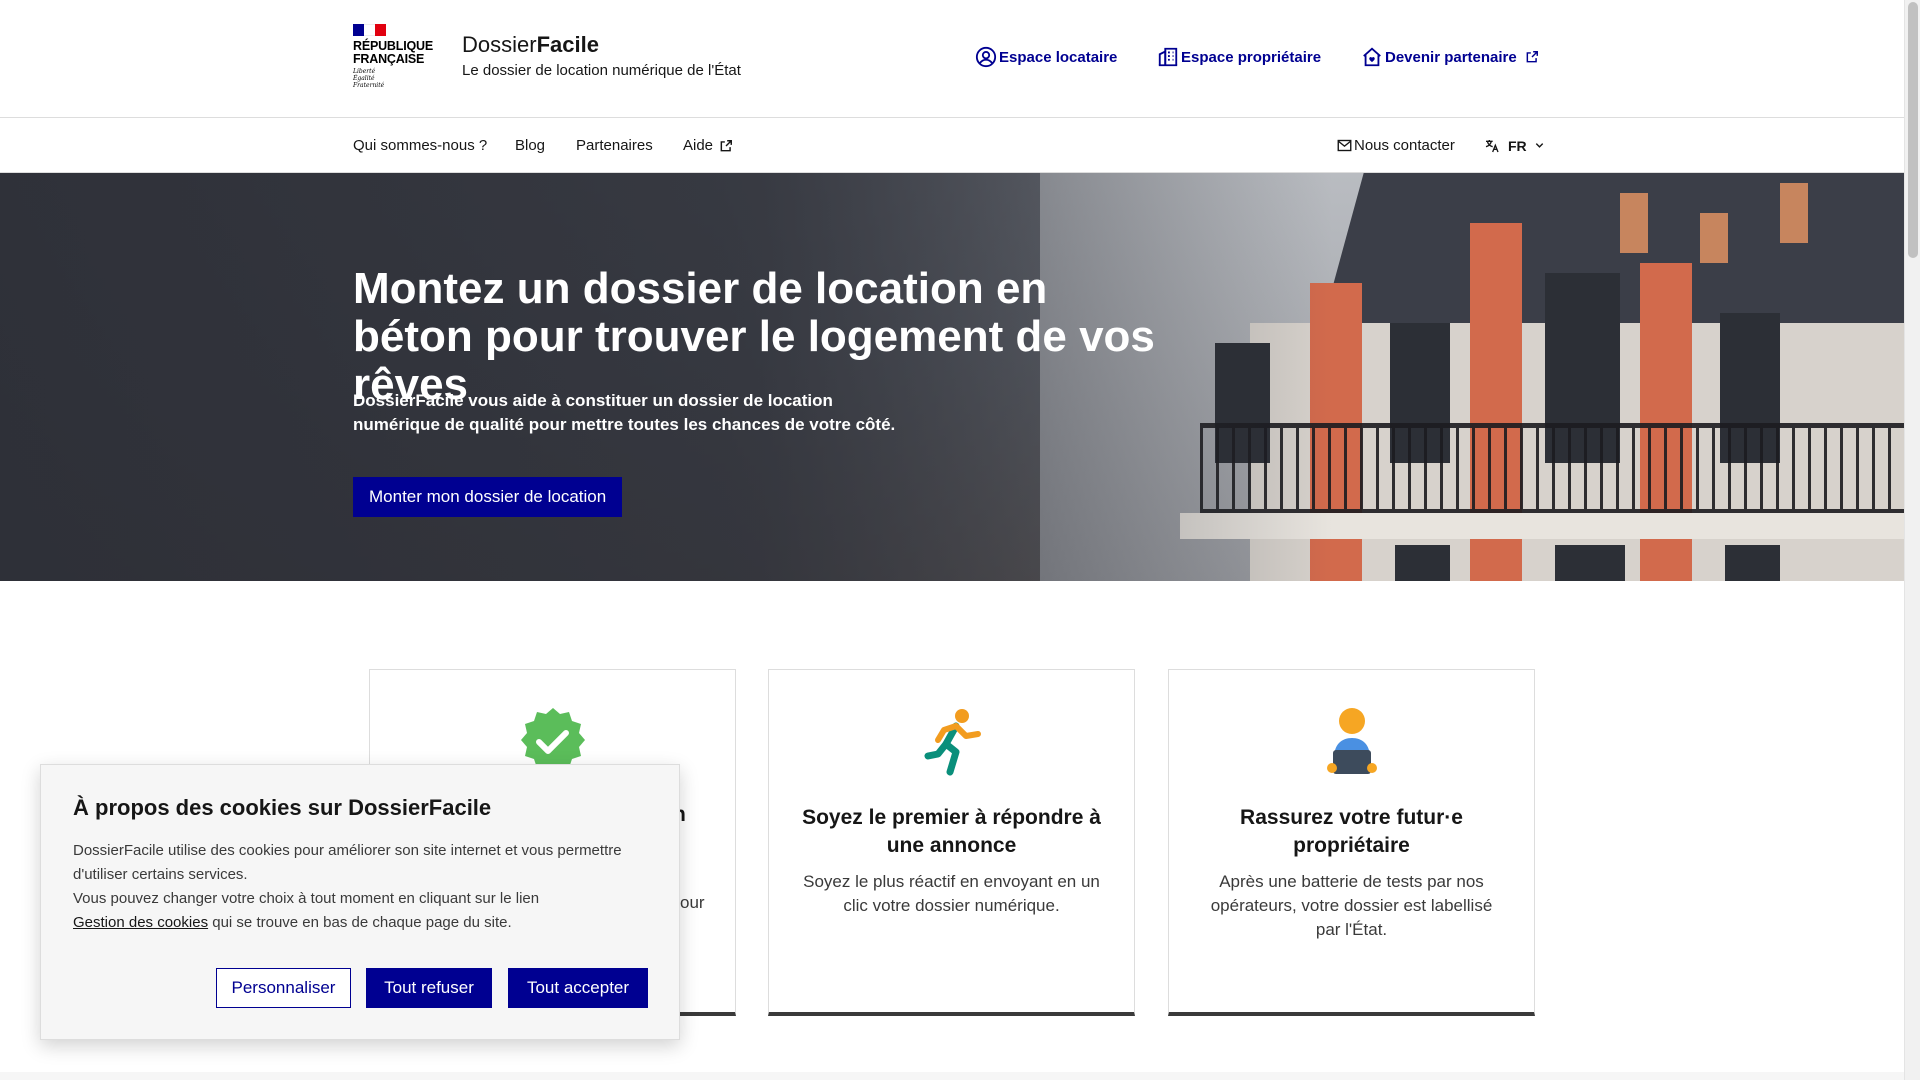 Image resolution: width=1920 pixels, height=1080 pixels. What do you see at coordinates (1396, 145) in the screenshot?
I see `nous-contacter-link: Nous contacter` at bounding box center [1396, 145].